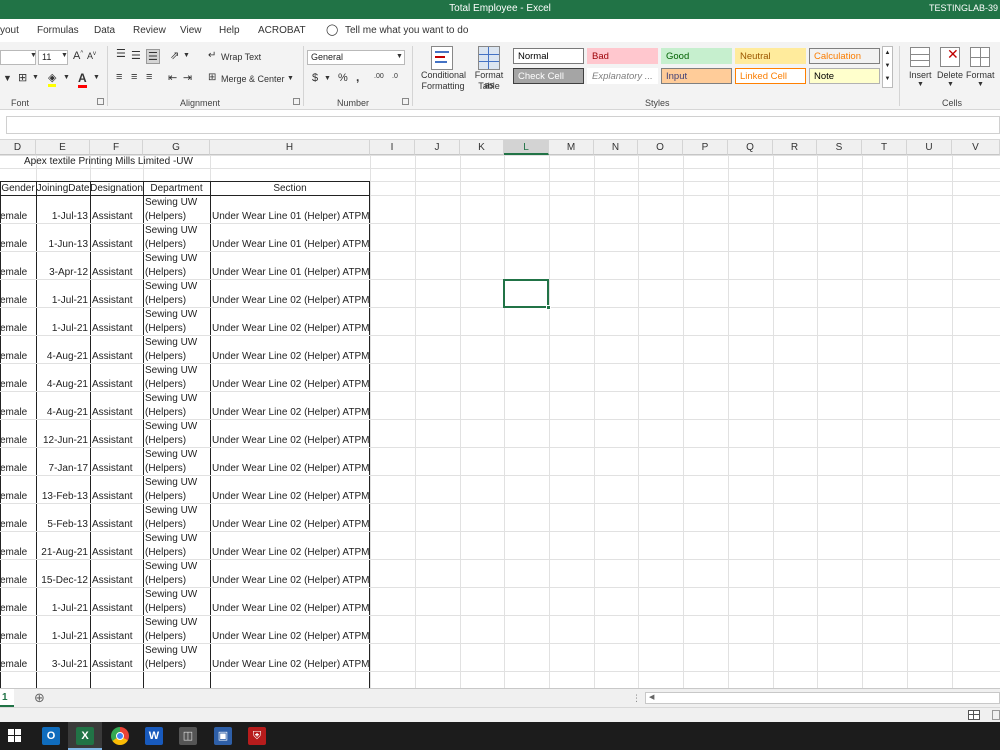 The height and width of the screenshot is (750, 1000). What do you see at coordinates (825, 698) in the screenshot?
I see `scroll-thumb` at bounding box center [825, 698].